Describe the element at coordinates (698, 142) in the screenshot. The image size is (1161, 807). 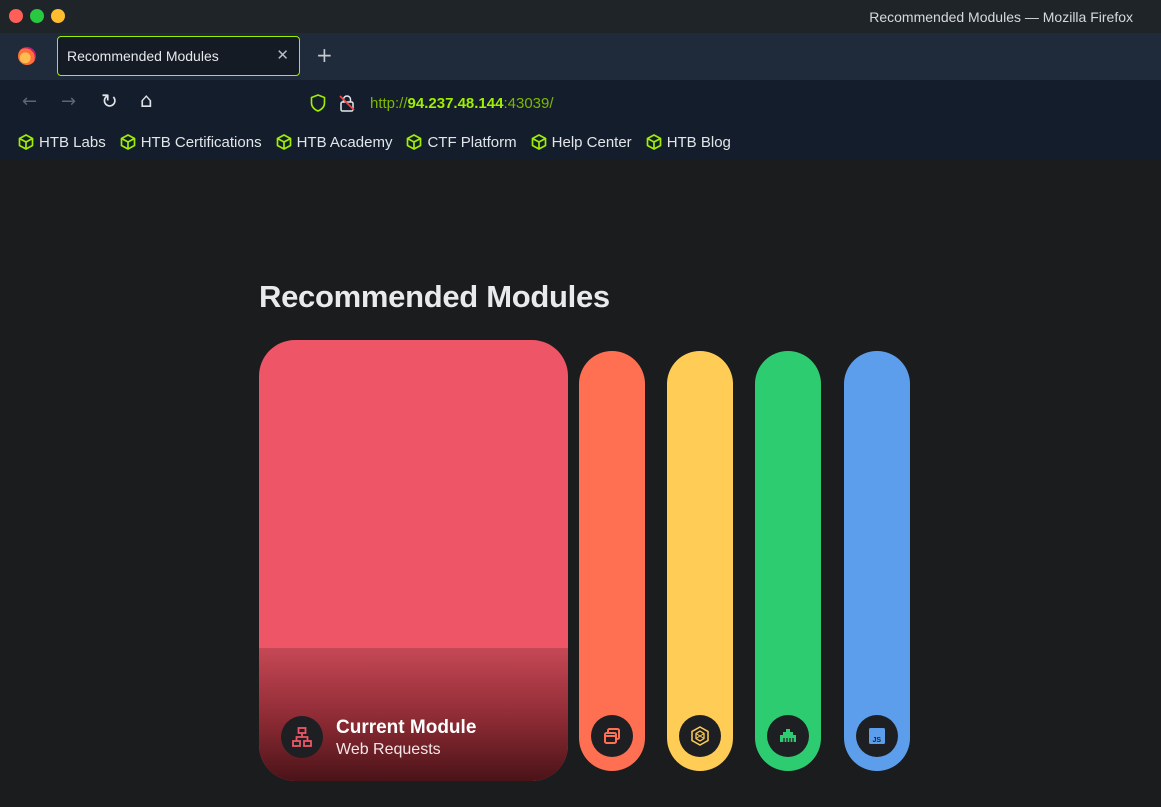
I see `bookmark-label: HTB Blog` at that location.